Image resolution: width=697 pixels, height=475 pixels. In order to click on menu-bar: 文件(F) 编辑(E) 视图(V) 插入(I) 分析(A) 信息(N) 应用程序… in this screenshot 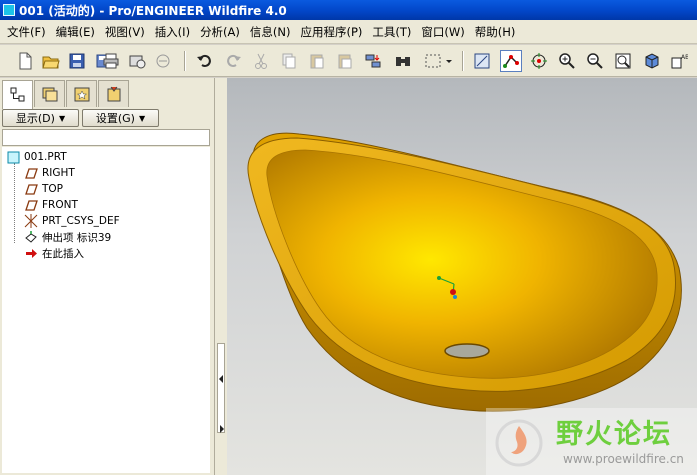, I will do `click(348, 32)`.